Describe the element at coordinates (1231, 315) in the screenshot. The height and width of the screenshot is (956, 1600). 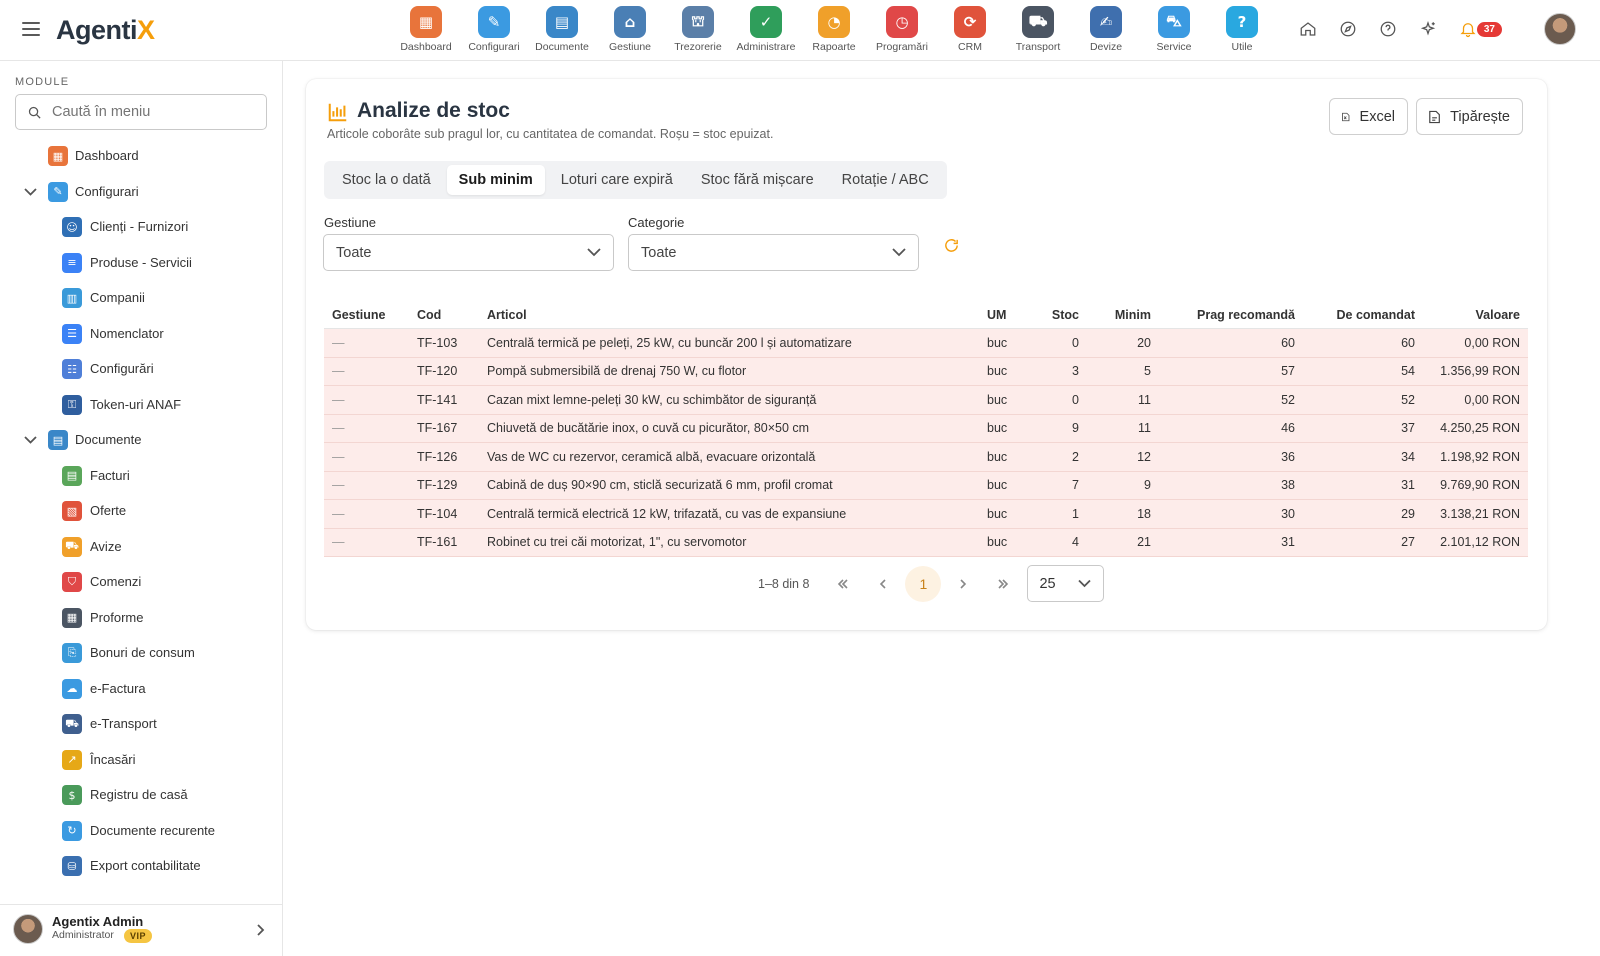
I see `column-header: Prag recomandă` at that location.